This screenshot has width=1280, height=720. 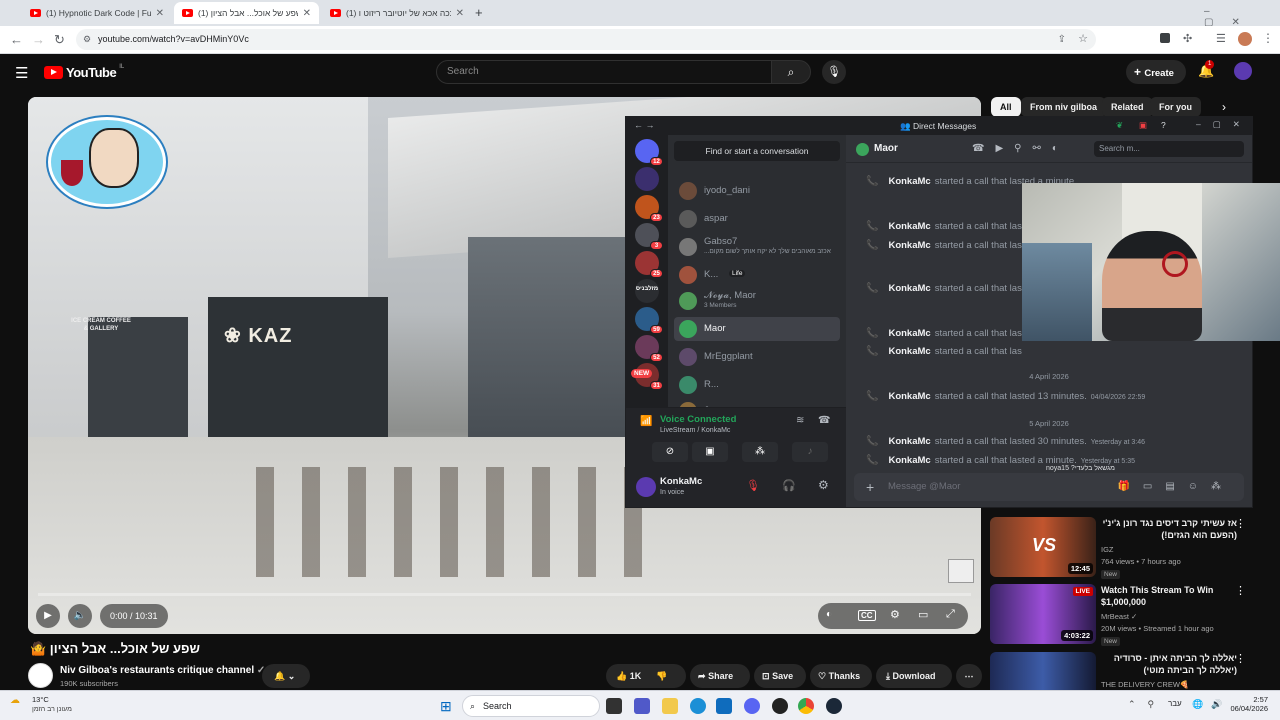 I want to click on settings-gear-icon: ⚙, so click(x=895, y=614).